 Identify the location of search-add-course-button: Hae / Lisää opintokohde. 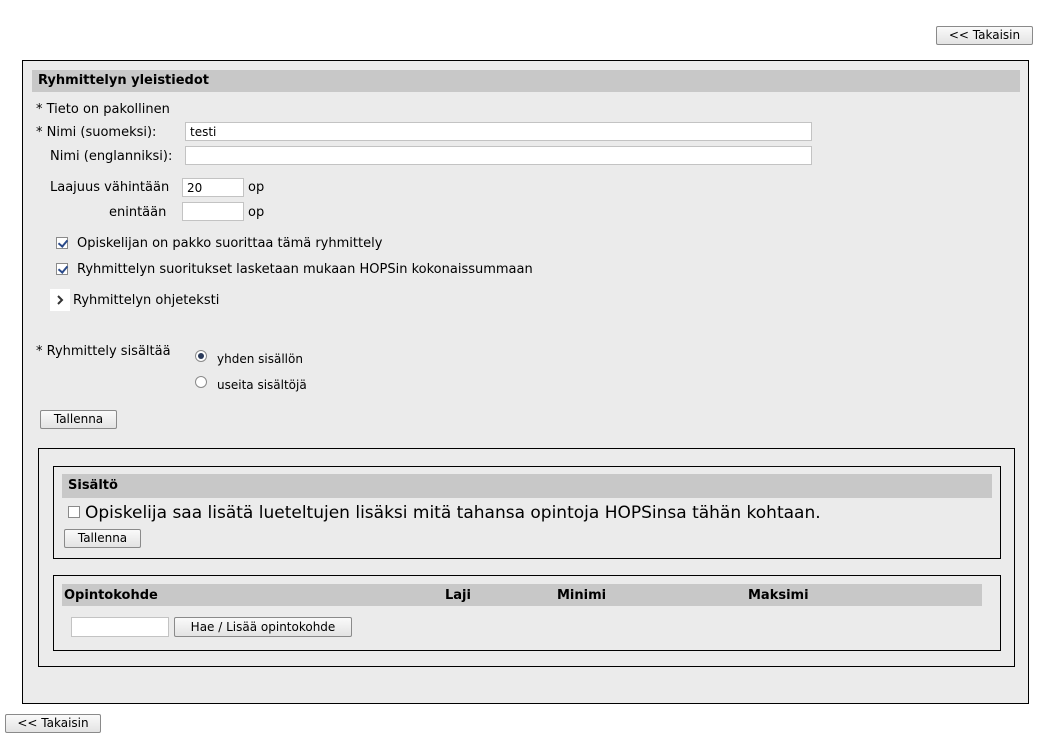
(263, 627).